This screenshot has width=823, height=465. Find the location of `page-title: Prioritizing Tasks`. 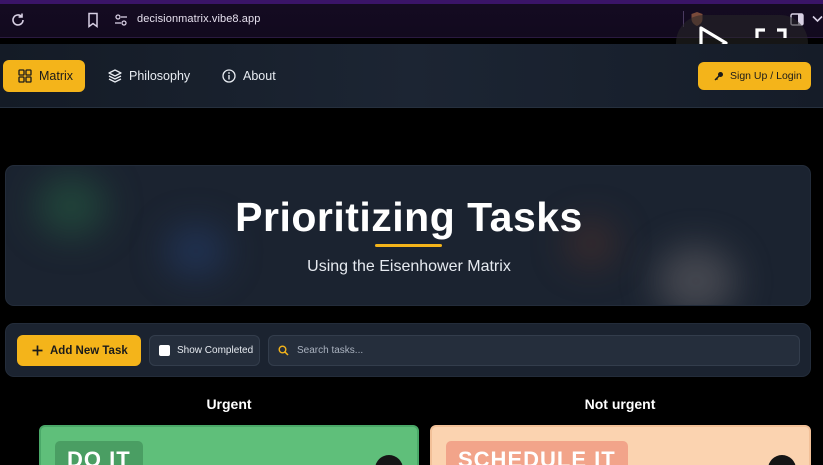

page-title: Prioritizing Tasks is located at coordinates (409, 217).